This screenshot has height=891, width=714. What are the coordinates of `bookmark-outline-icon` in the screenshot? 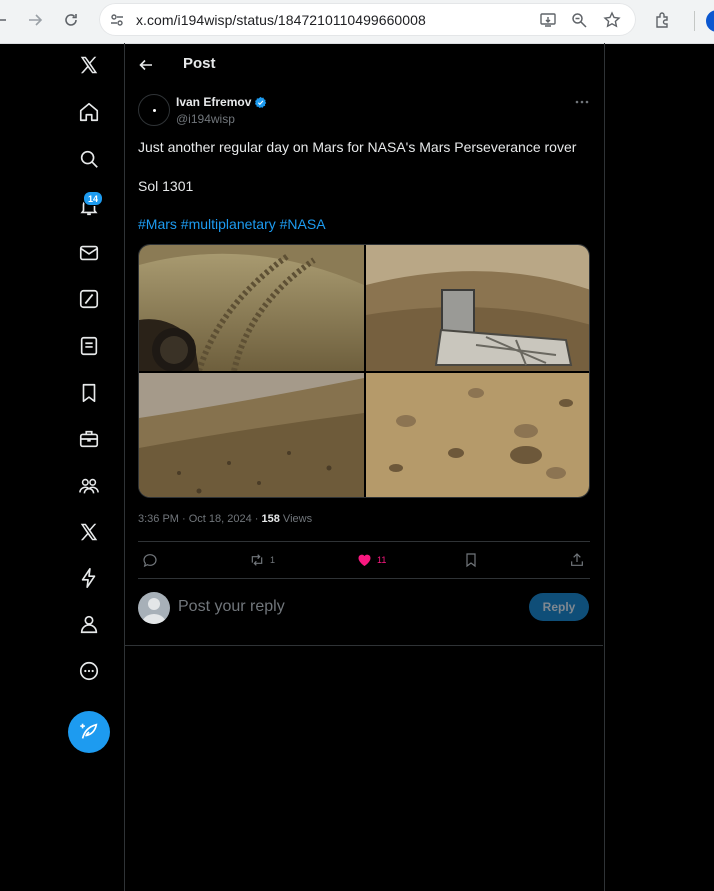 It's located at (471, 560).